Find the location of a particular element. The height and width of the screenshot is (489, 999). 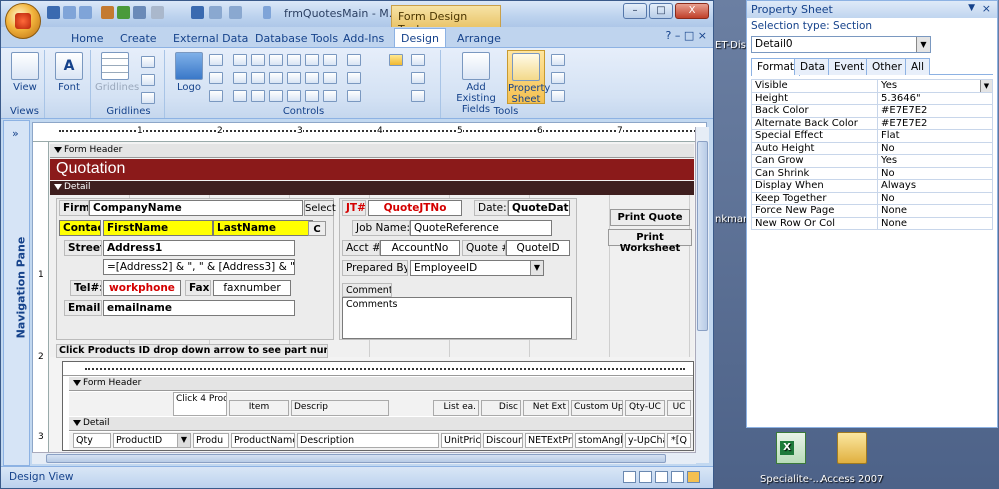

code-icon is located at coordinates (558, 60).